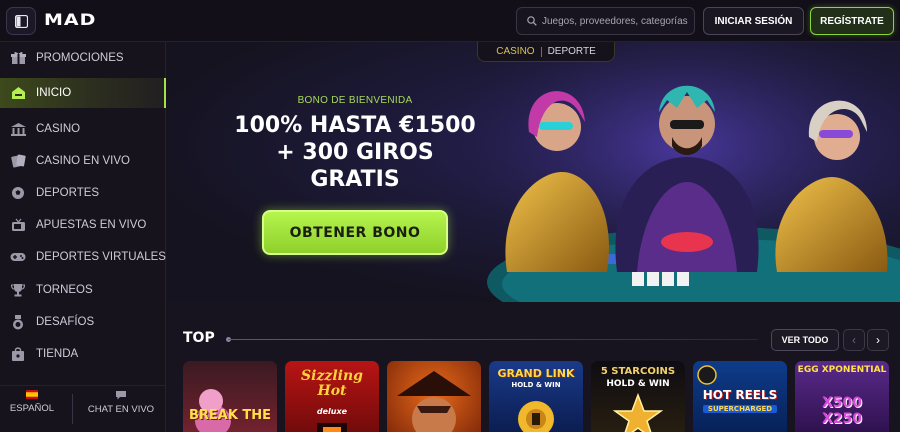 The image size is (900, 432). Describe the element at coordinates (355, 125) in the screenshot. I see `promo-title-line: 100% HASTA €1500` at that location.